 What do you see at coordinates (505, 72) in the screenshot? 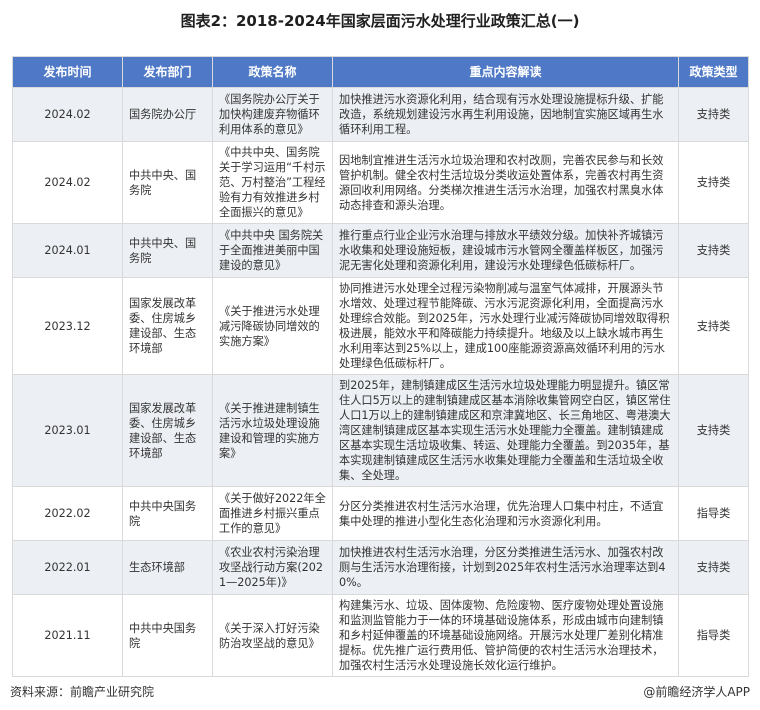
I see `col-header-content: 重点内容解读` at bounding box center [505, 72].